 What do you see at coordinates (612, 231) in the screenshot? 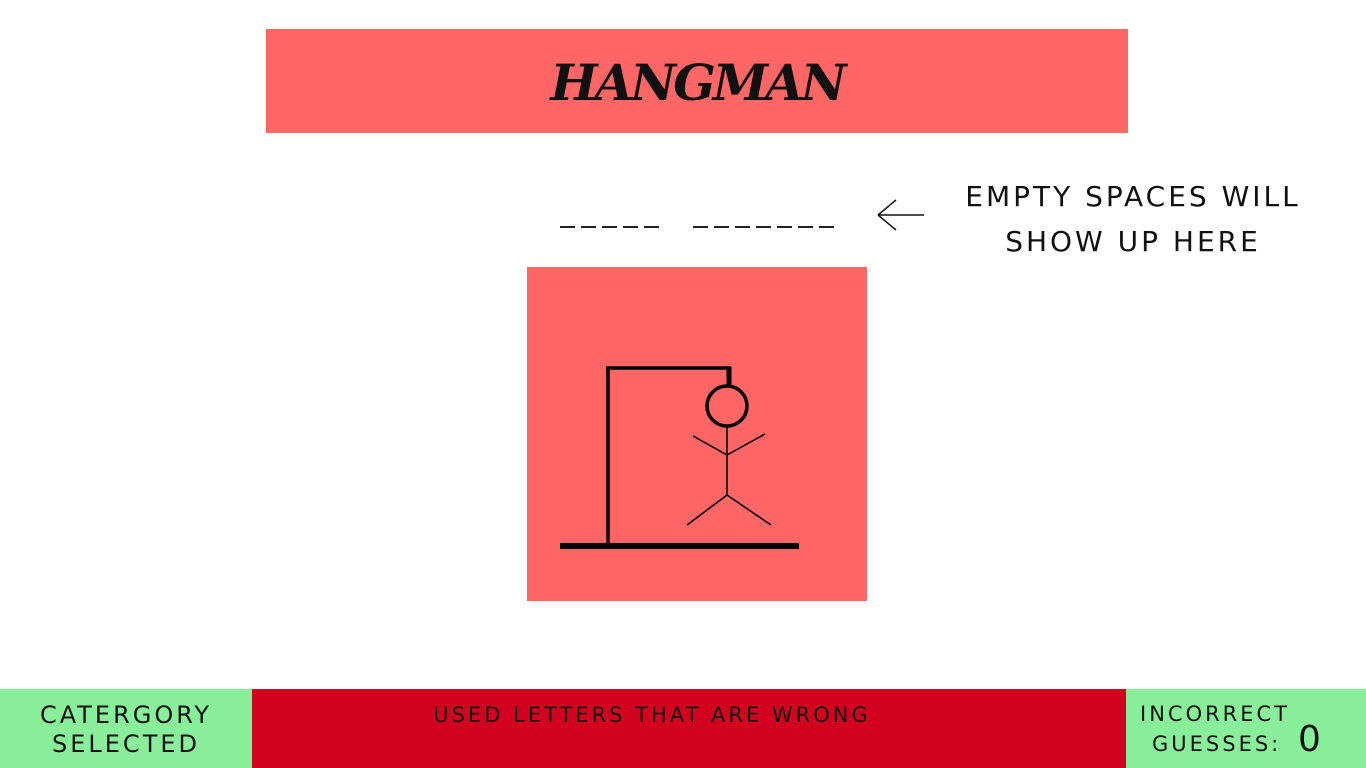
I see `word-1-blanks` at bounding box center [612, 231].